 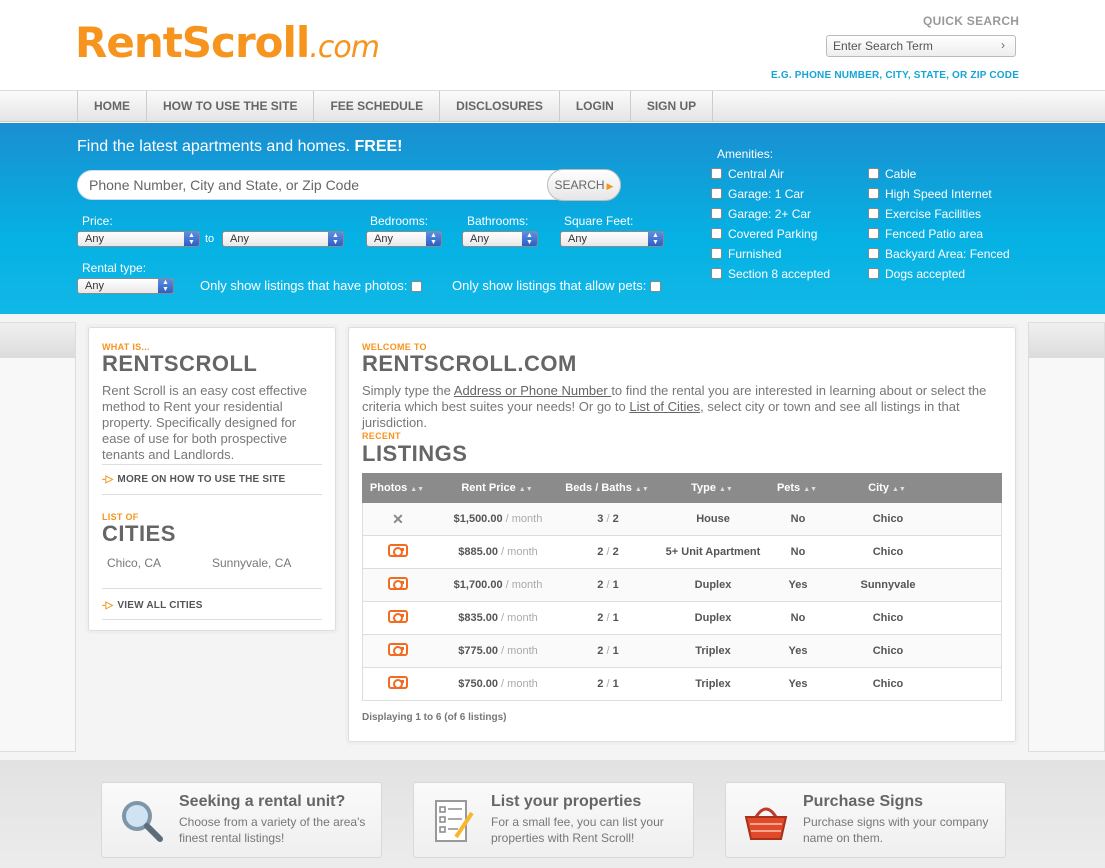 I want to click on amenity-label: Garage: 2+ Car, so click(x=770, y=214).